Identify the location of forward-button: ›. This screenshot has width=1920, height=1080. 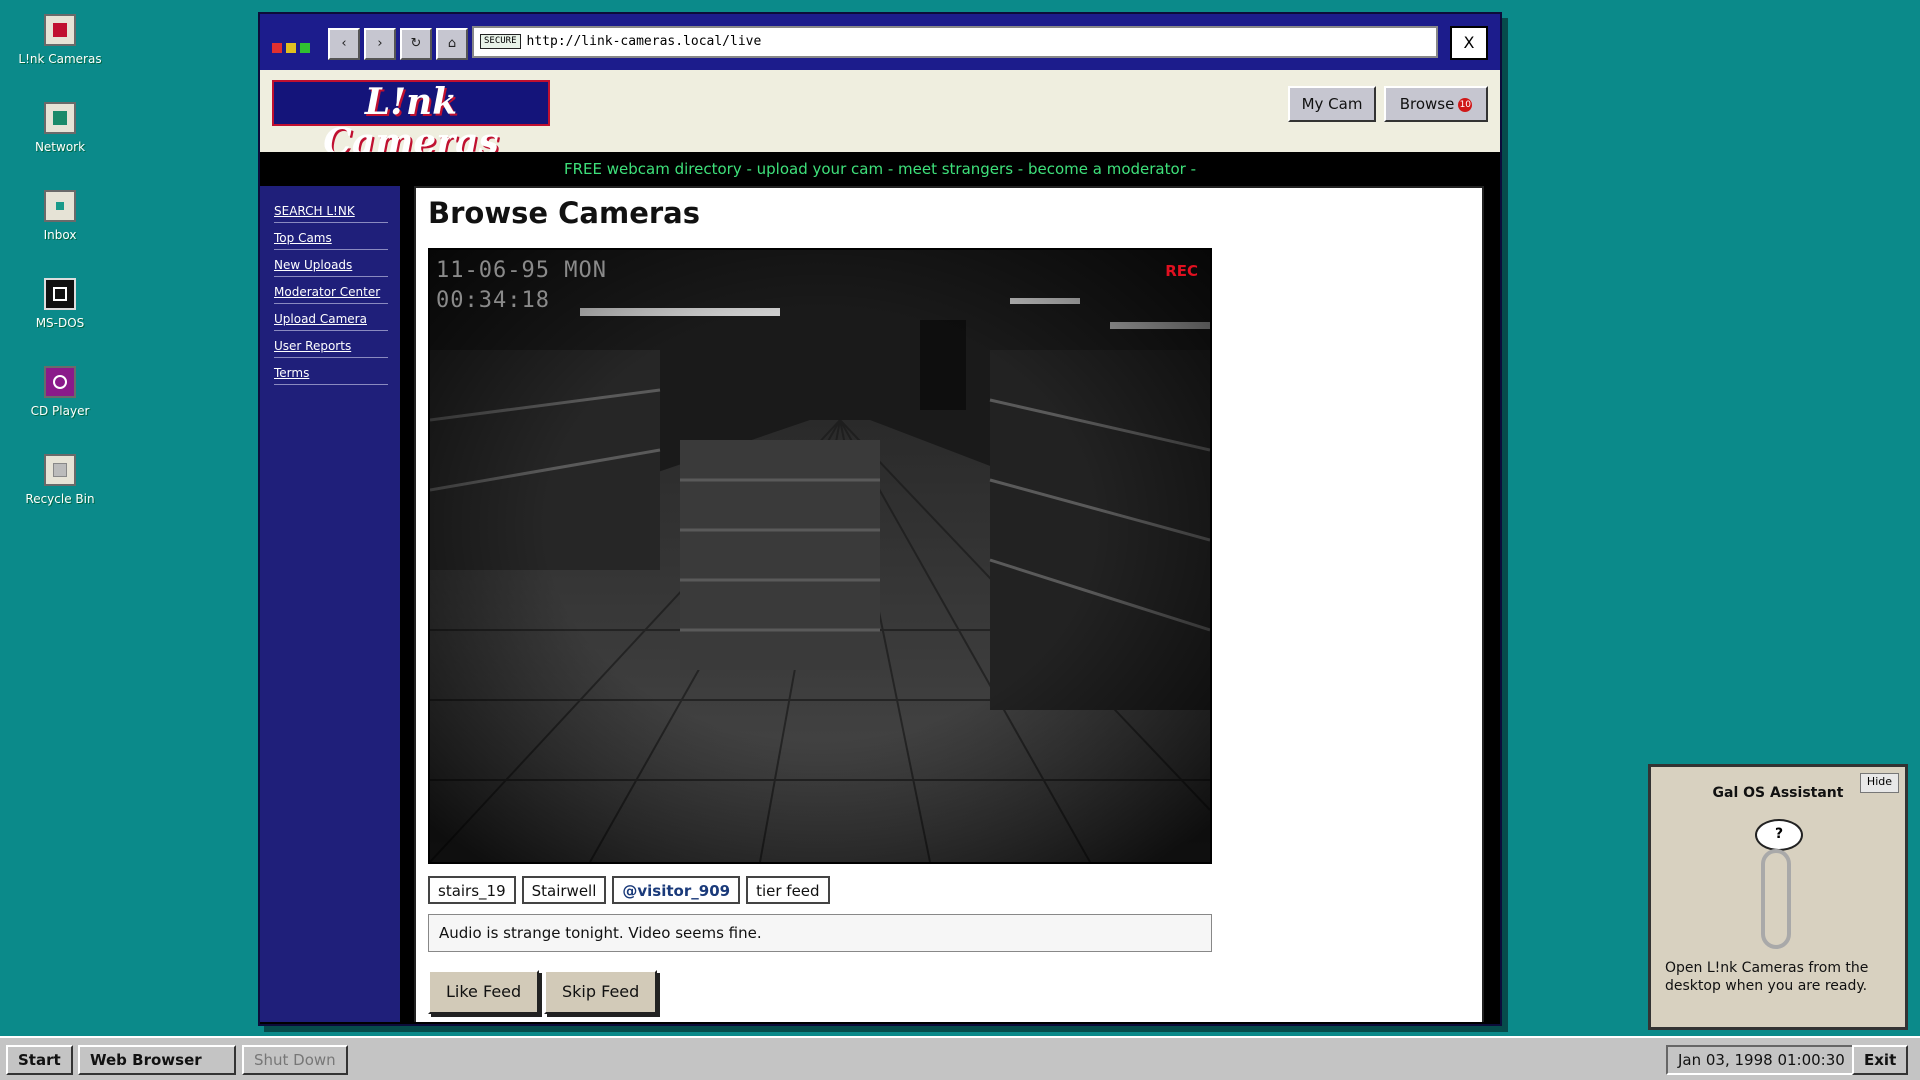
(380, 44).